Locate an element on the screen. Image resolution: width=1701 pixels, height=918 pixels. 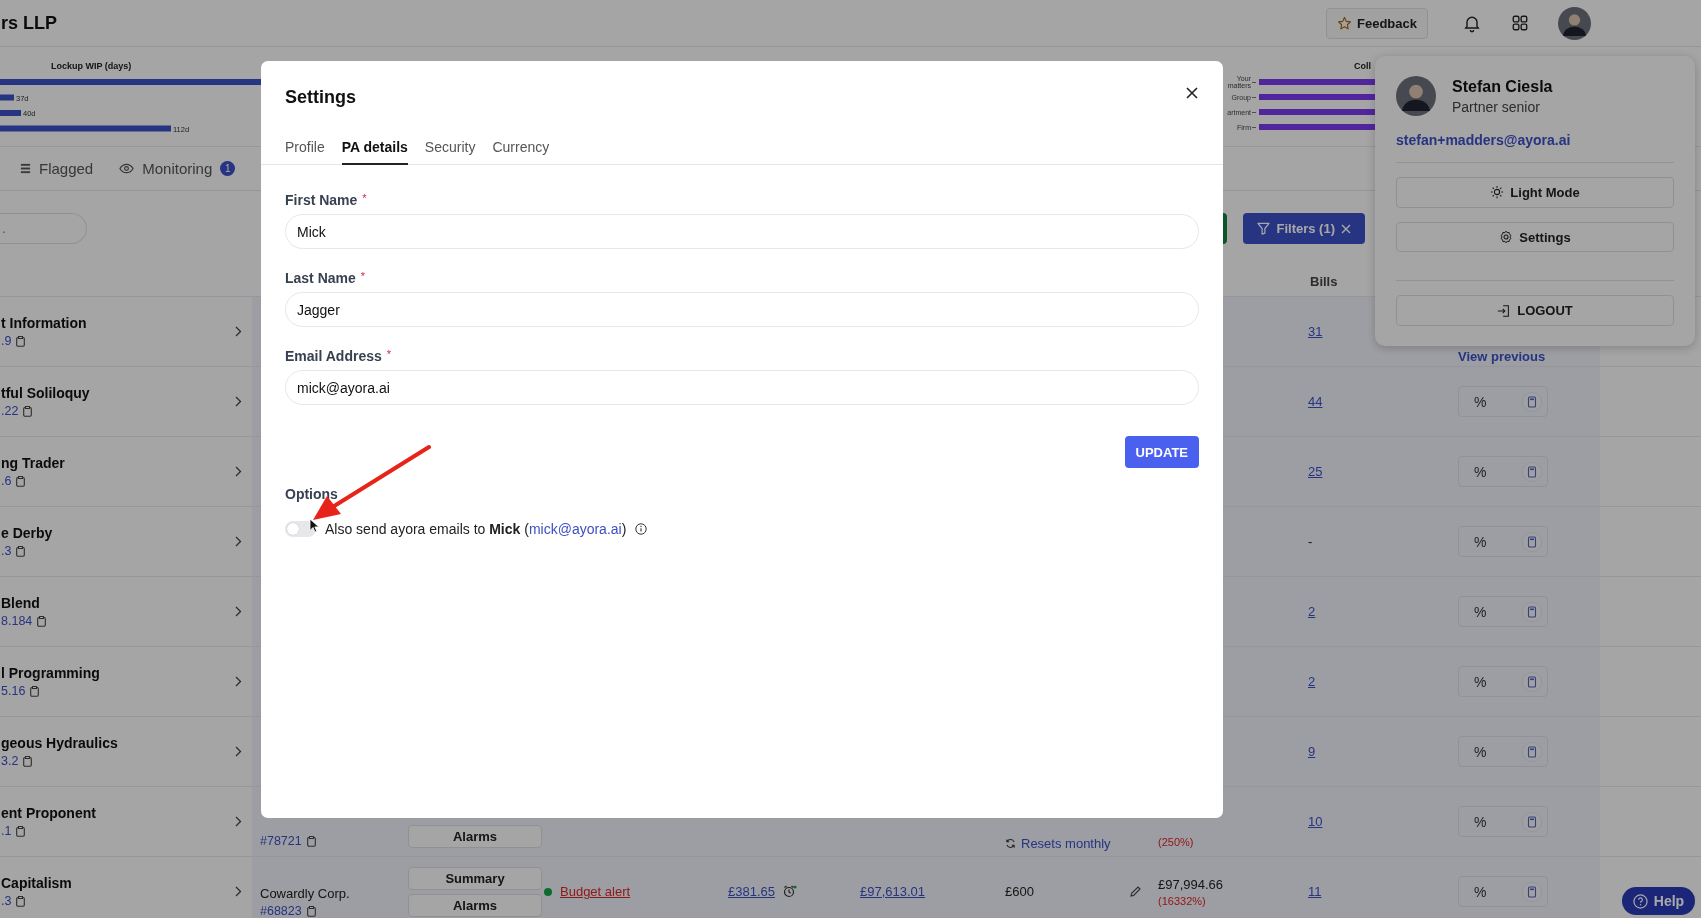
status-dot is located at coordinates (548, 891).